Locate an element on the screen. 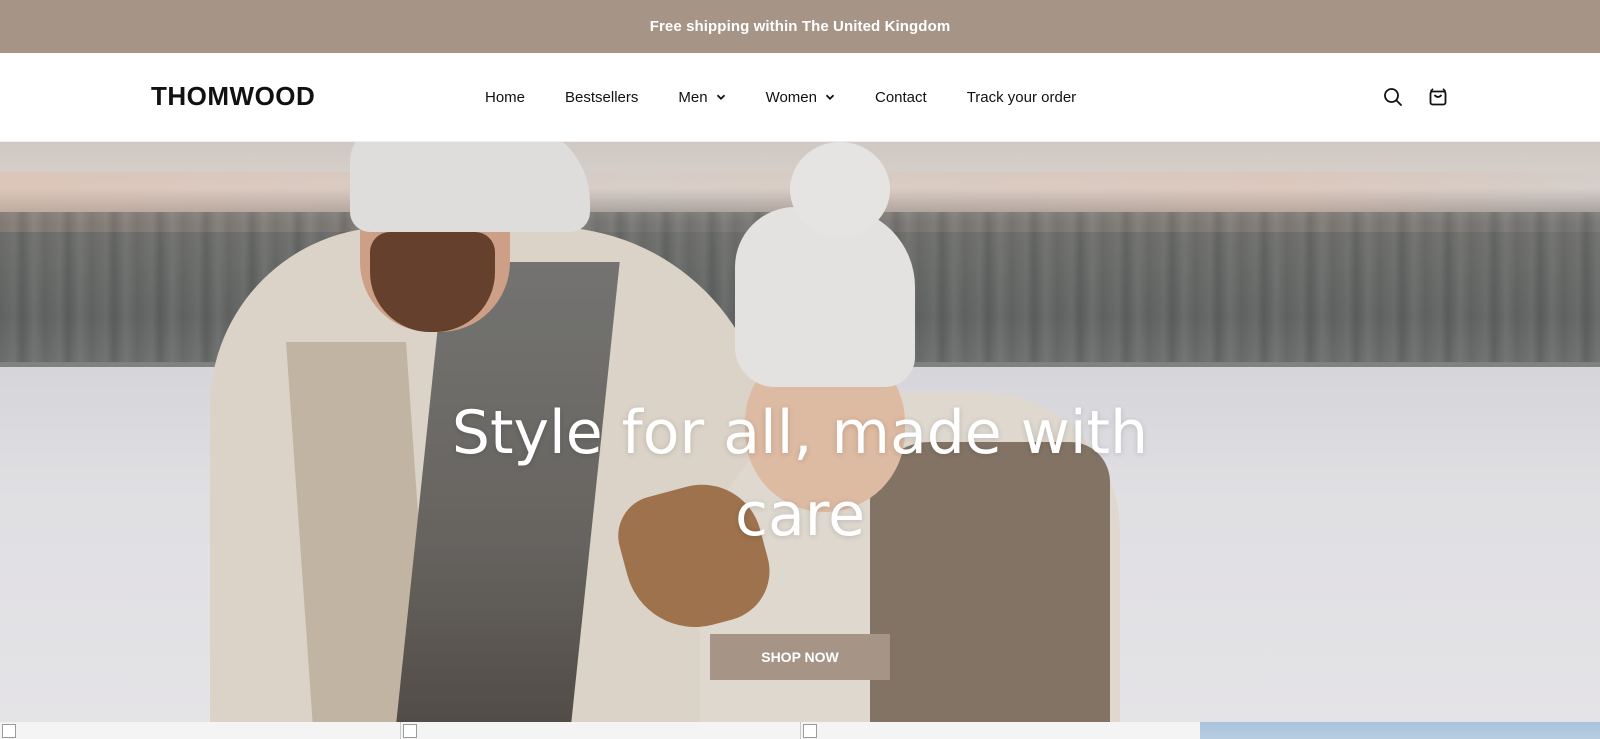 The width and height of the screenshot is (1600, 739). nav-item-label: Men is located at coordinates (693, 97).